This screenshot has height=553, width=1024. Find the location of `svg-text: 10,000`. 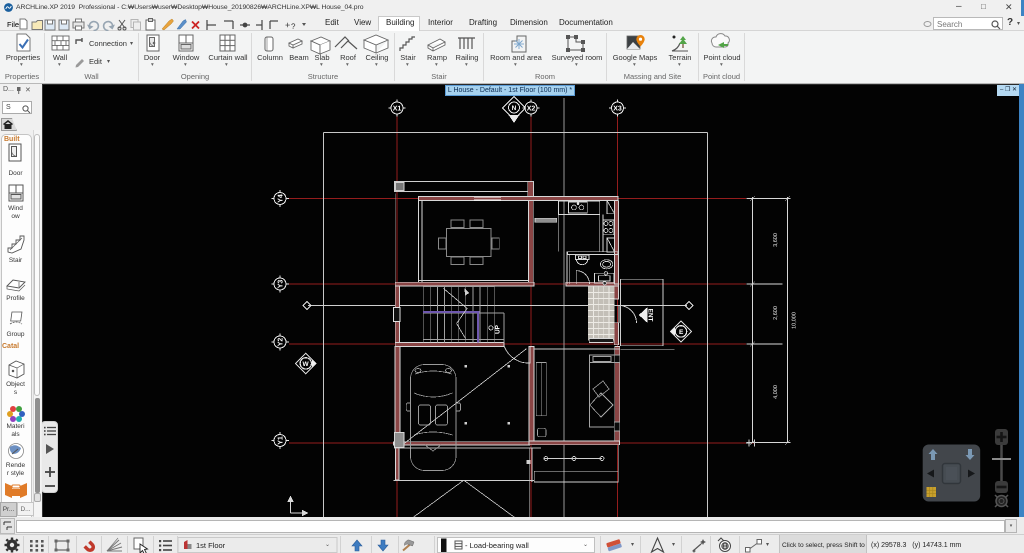

svg-text: 10,000 is located at coordinates (795, 320).